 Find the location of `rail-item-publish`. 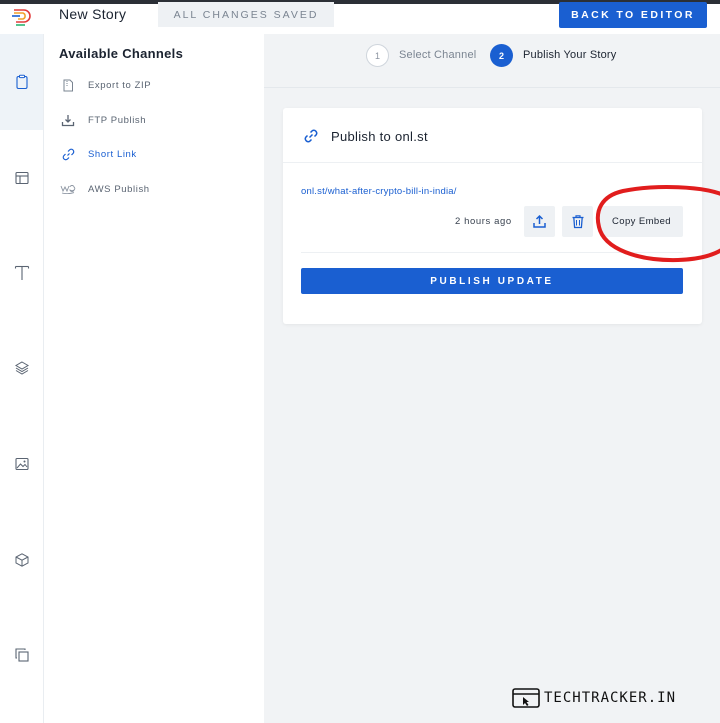

rail-item-publish is located at coordinates (21, 82).